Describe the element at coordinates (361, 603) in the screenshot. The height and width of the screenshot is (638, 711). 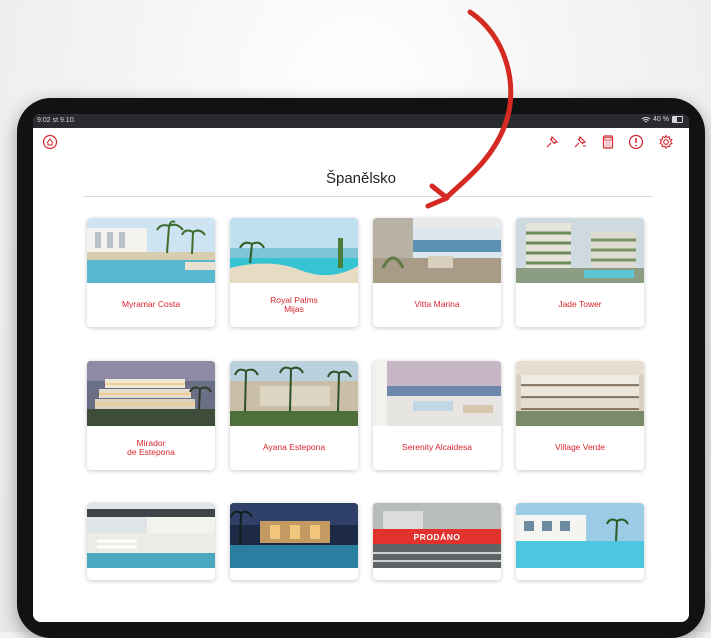
I see `scroll-fade` at that location.